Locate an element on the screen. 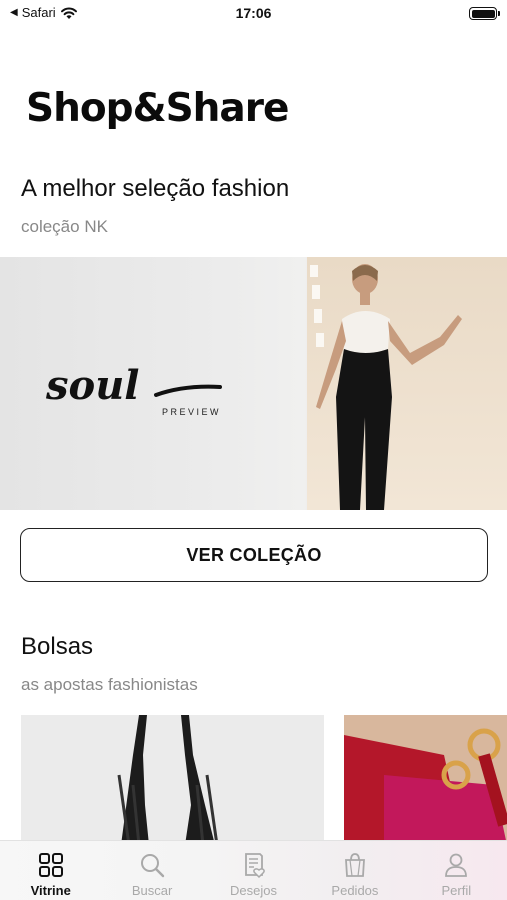 This screenshot has width=507, height=900. battery-icon is located at coordinates (484, 13).